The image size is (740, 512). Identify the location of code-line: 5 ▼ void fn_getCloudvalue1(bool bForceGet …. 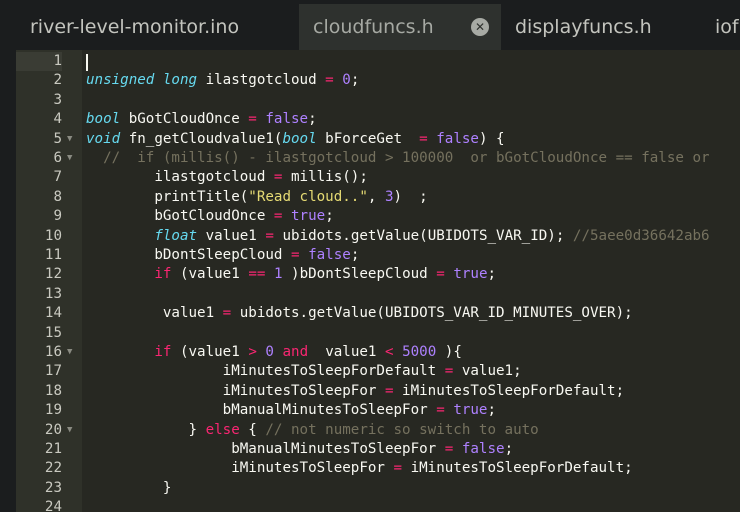
(378, 139).